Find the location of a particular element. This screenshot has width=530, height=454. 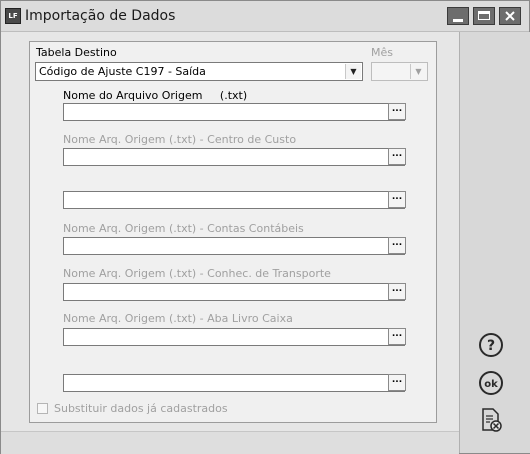

tabela-destino-label: Tabela Destino is located at coordinates (76, 52).